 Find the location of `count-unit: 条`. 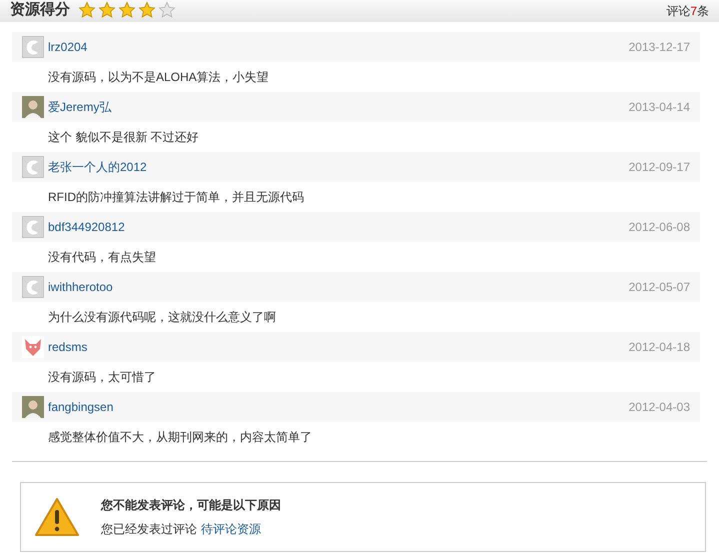

count-unit: 条 is located at coordinates (703, 11).